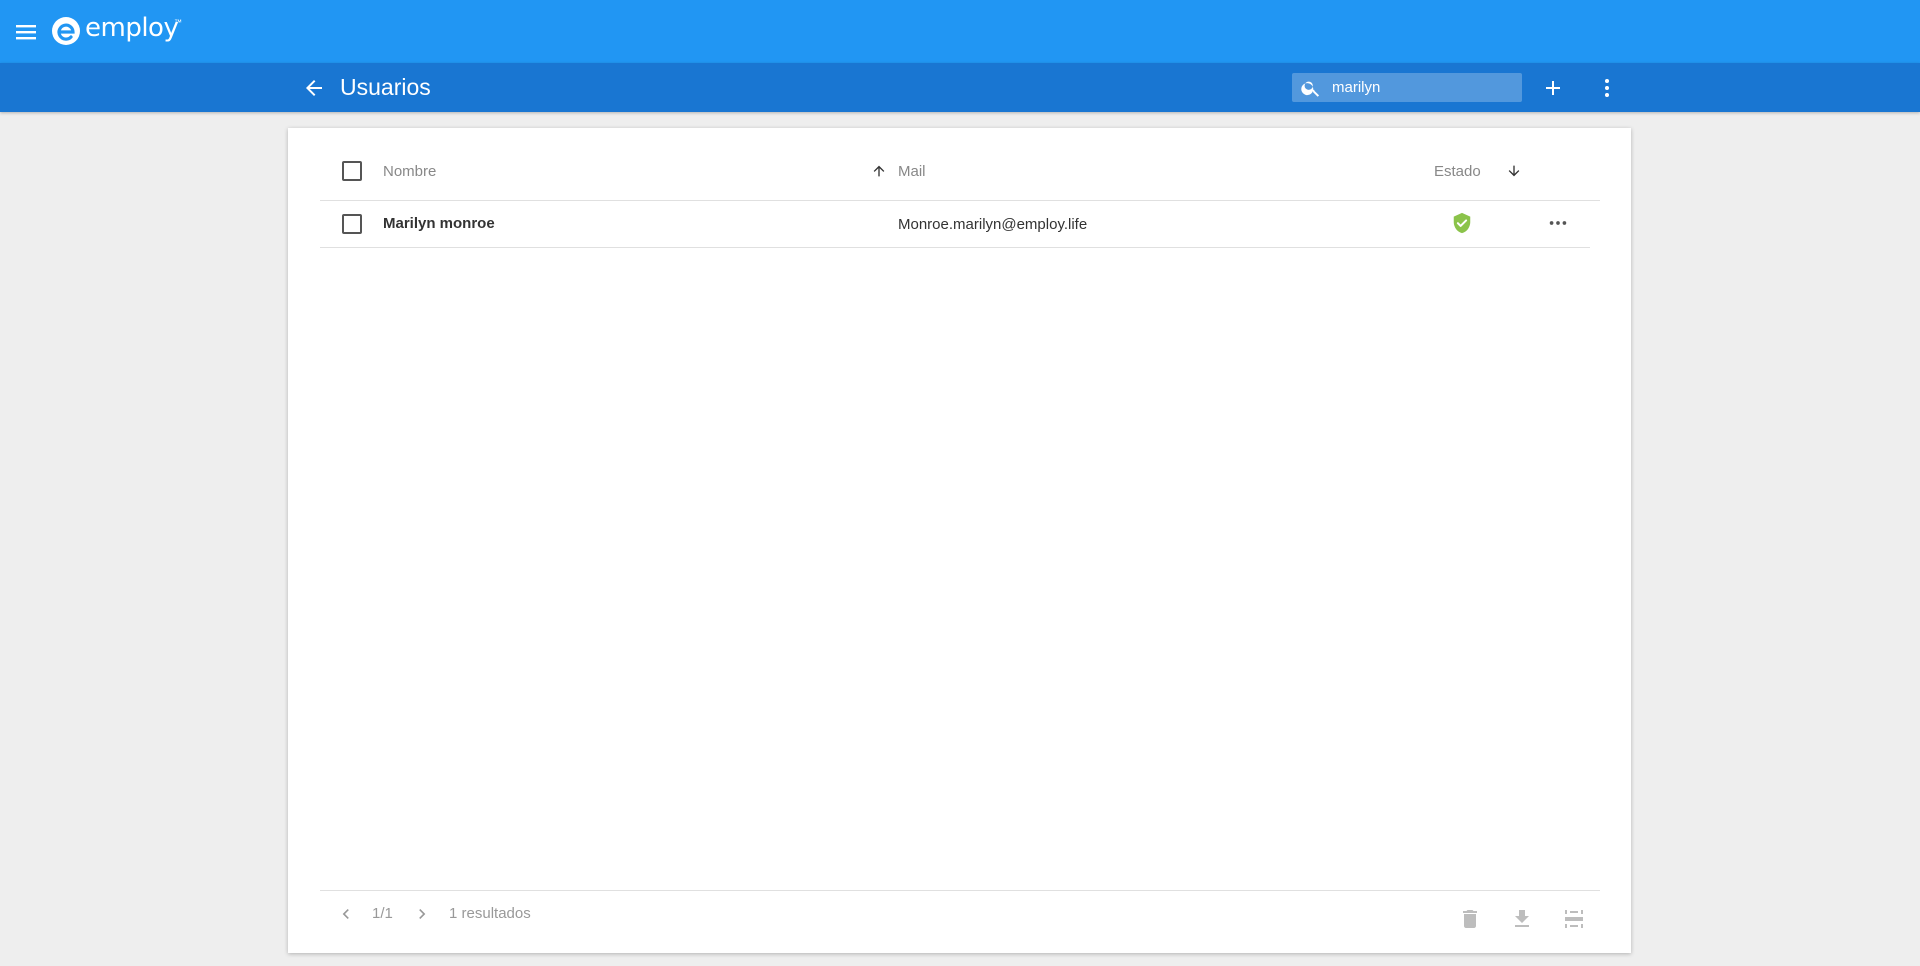 The image size is (1920, 966). What do you see at coordinates (26, 32) in the screenshot?
I see `menu-icon` at bounding box center [26, 32].